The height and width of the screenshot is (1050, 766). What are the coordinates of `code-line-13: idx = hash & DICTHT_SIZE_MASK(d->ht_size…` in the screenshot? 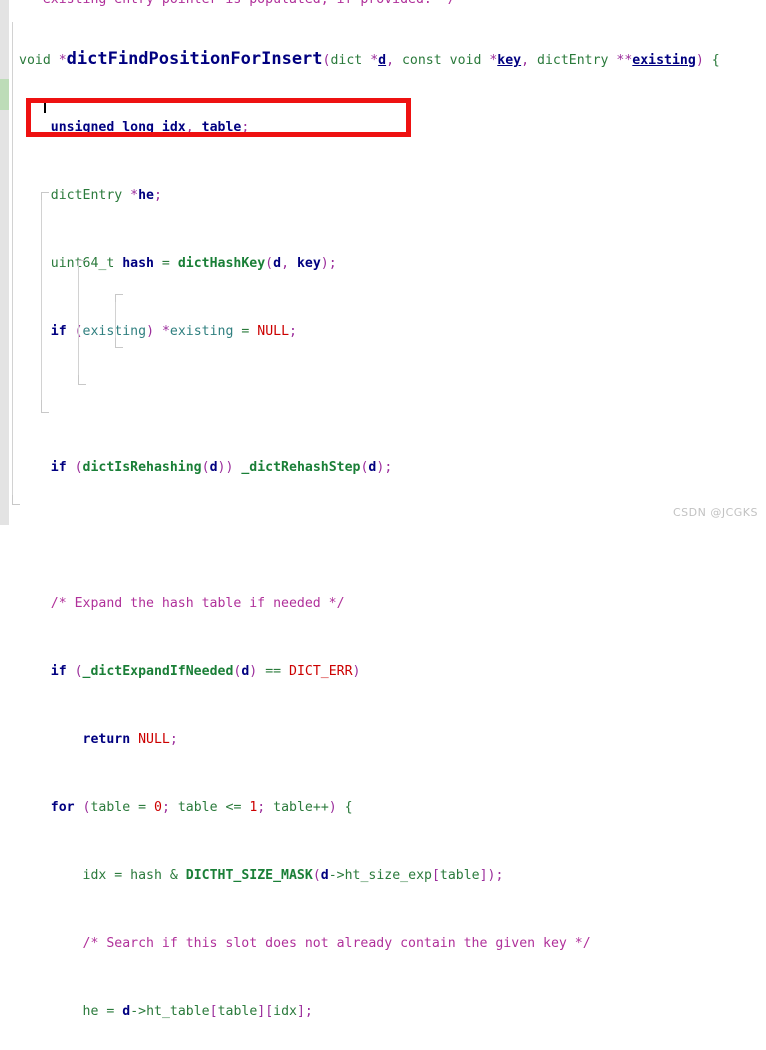 It's located at (261, 875).